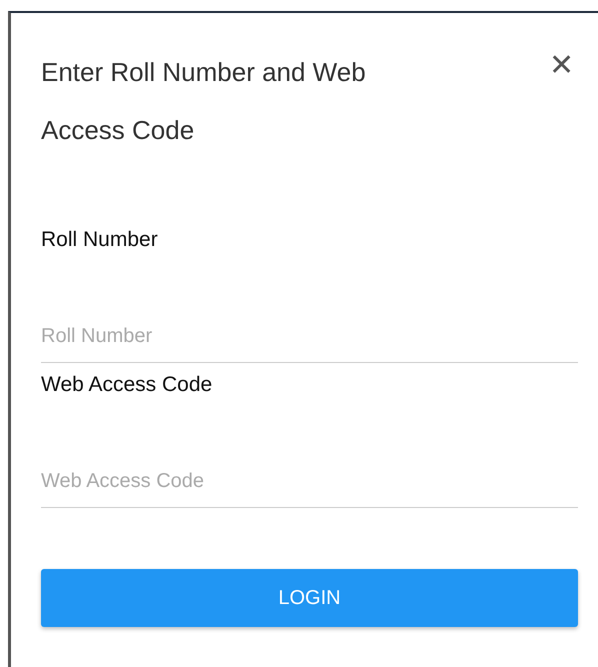 The width and height of the screenshot is (598, 667). What do you see at coordinates (100, 240) in the screenshot?
I see `field-label: Roll Number` at bounding box center [100, 240].